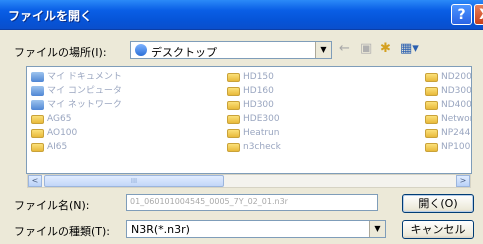  What do you see at coordinates (448, 133) in the screenshot?
I see `list-item: NP244` at bounding box center [448, 133].